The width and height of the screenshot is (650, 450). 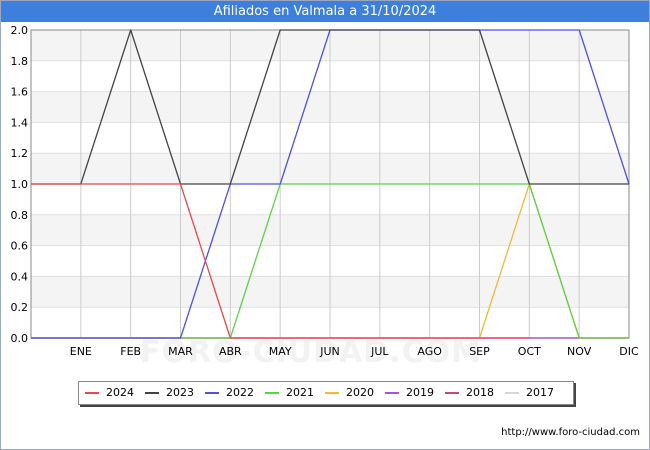 I want to click on x-tick-label: DIC, so click(x=629, y=351).